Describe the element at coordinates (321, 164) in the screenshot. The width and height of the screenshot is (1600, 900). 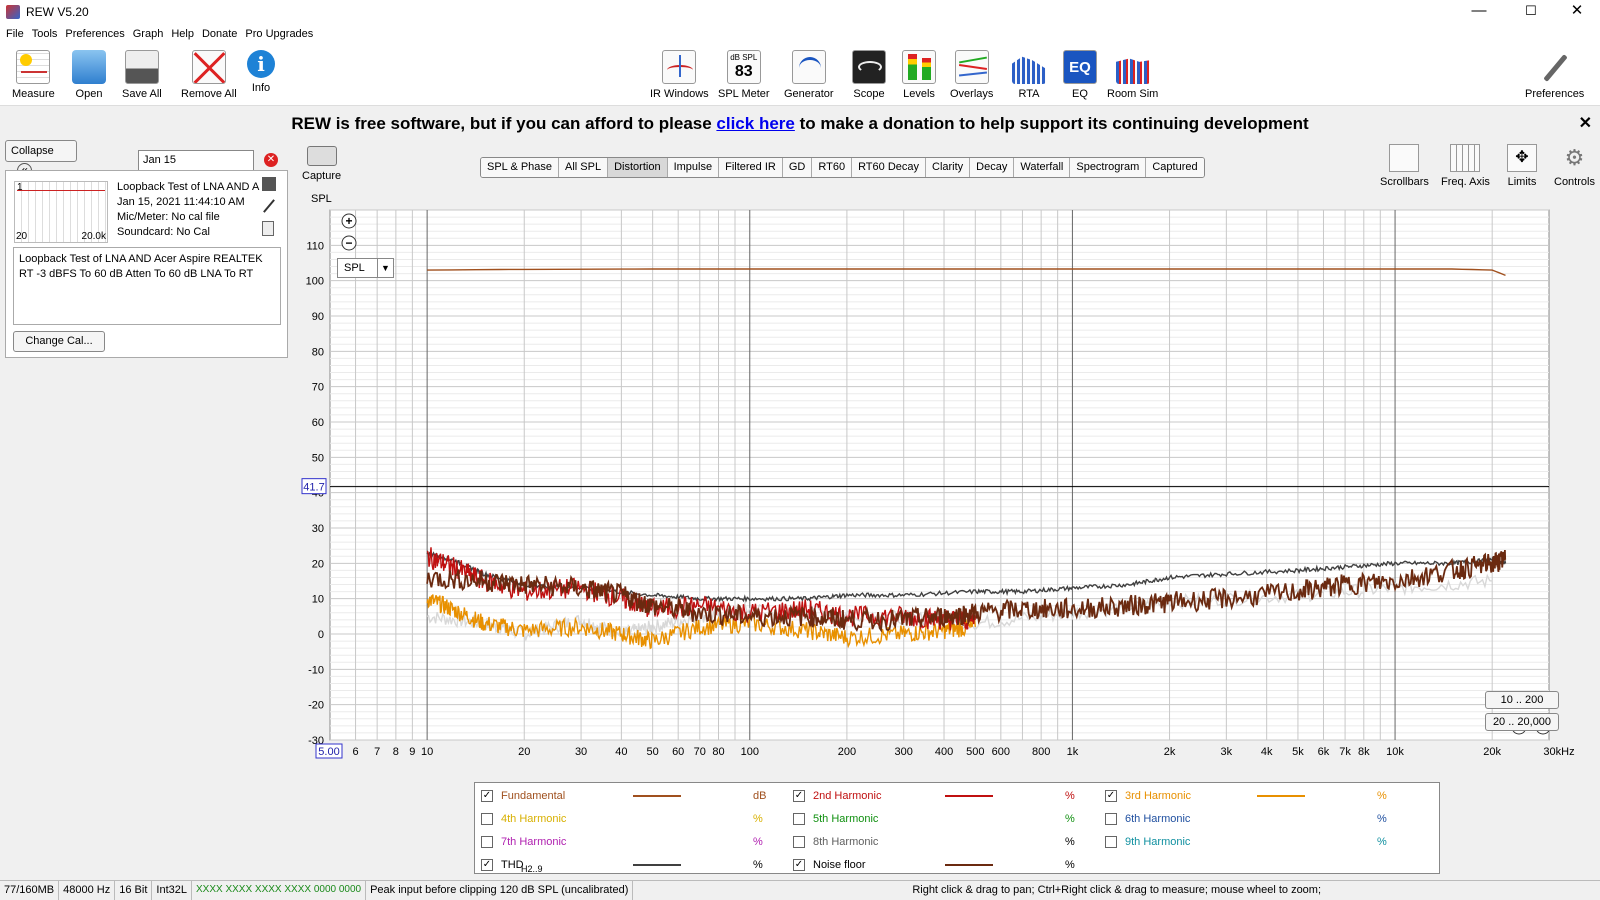
I see `capture-button: Capture` at that location.